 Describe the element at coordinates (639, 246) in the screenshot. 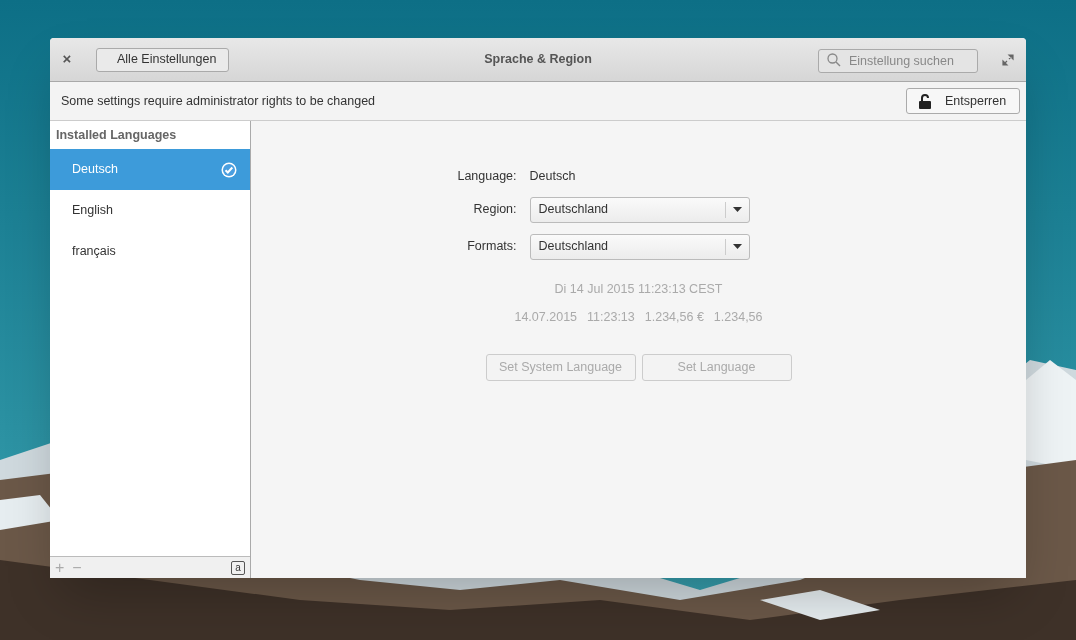

I see `formats-dropdown: Deutschland` at that location.